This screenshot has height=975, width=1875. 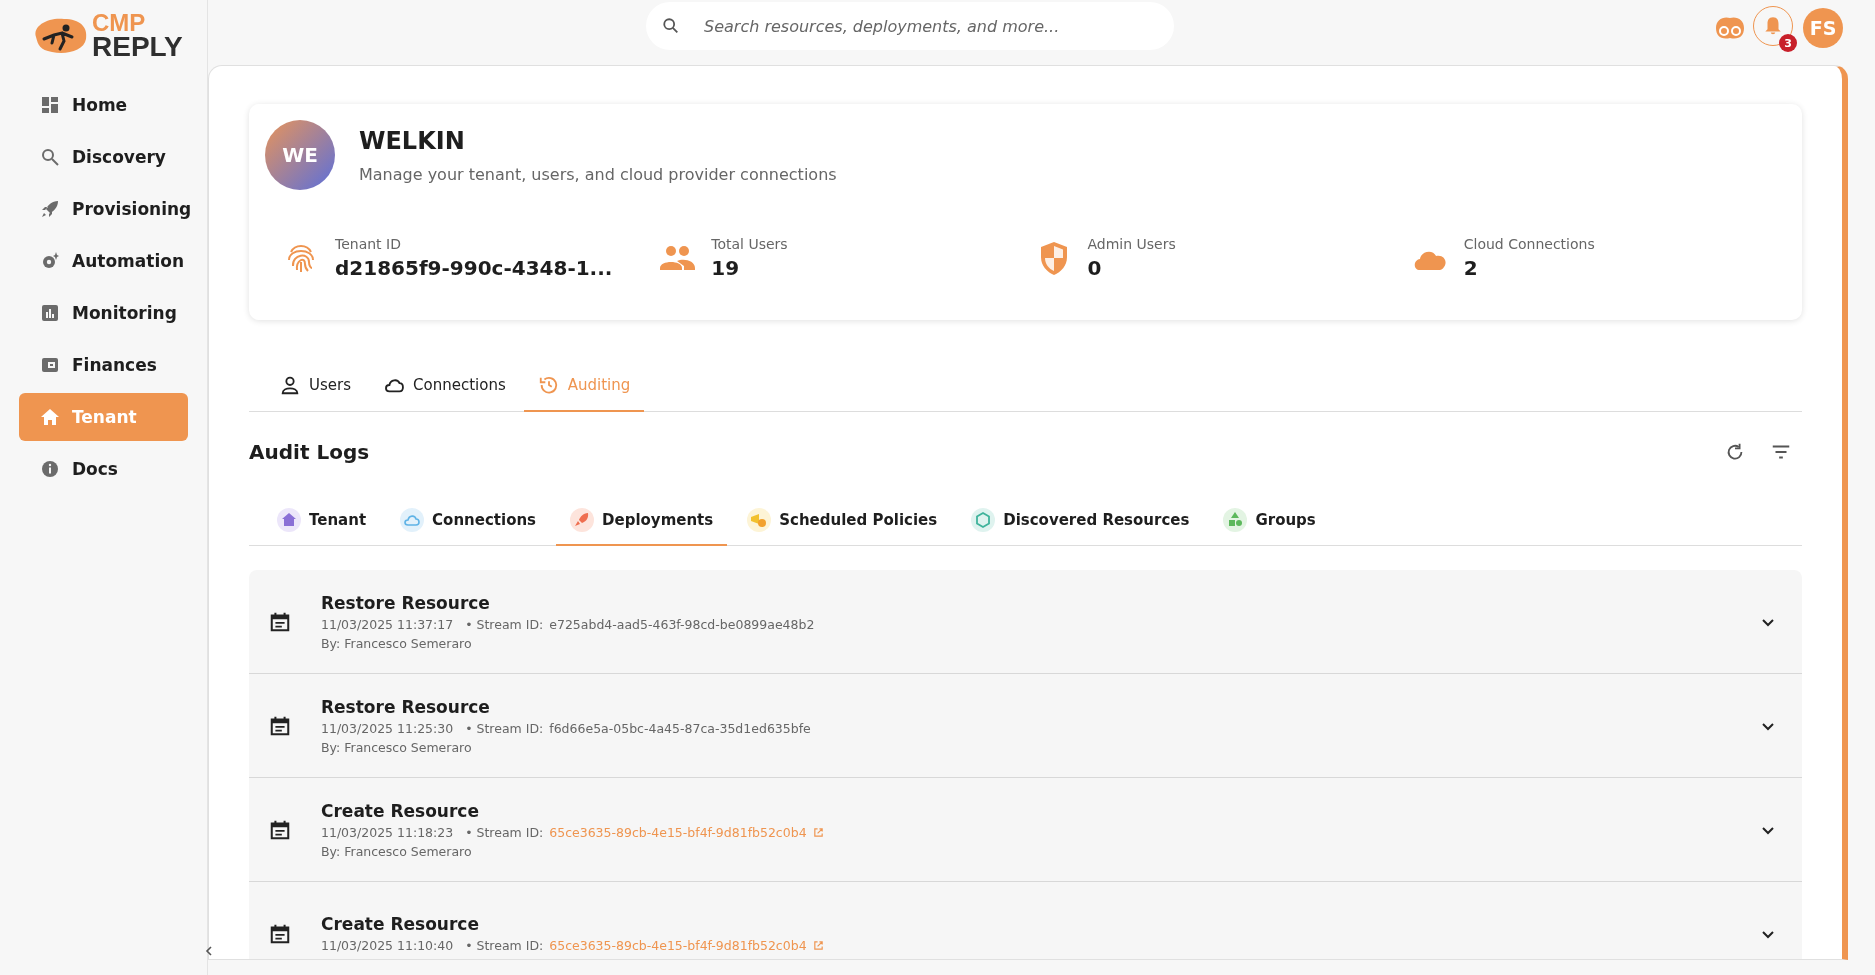 What do you see at coordinates (119, 23) in the screenshot?
I see `logo-text: CMP` at bounding box center [119, 23].